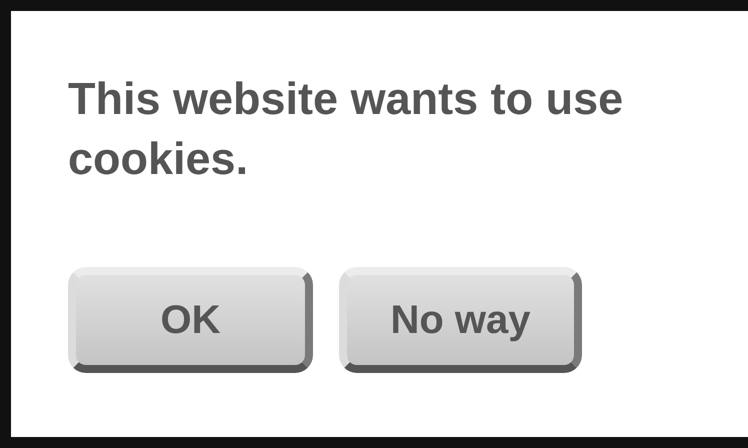 This screenshot has width=748, height=448. What do you see at coordinates (190, 320) in the screenshot?
I see `dialog-button: OK` at bounding box center [190, 320].